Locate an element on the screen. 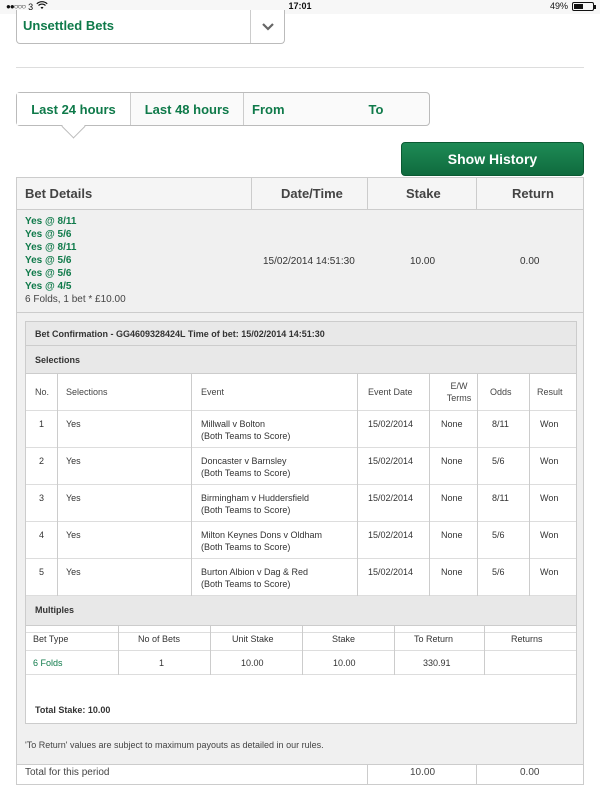 The width and height of the screenshot is (600, 800). sel-no: 1 is located at coordinates (42, 424).